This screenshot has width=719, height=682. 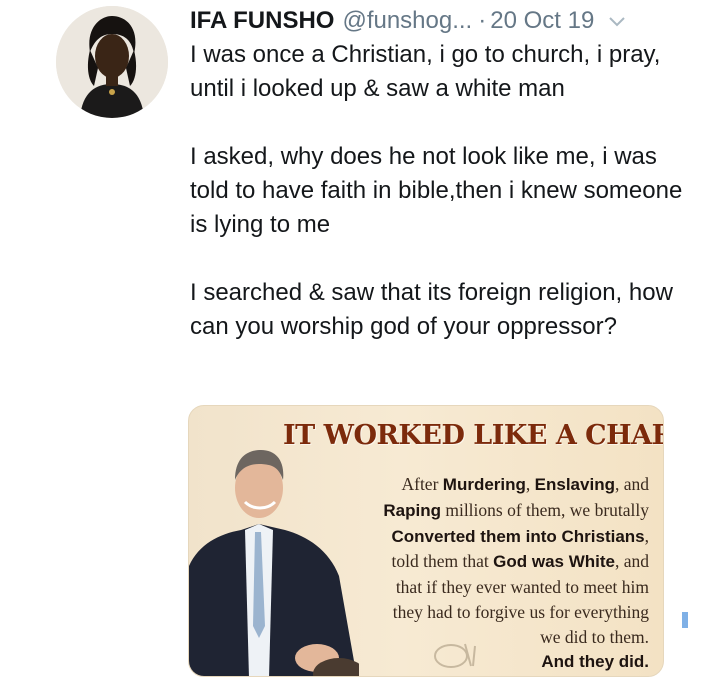 I want to click on tweet-header: IFA FUNSHO @funshog... · 20 Oct 19, so click(x=440, y=21).